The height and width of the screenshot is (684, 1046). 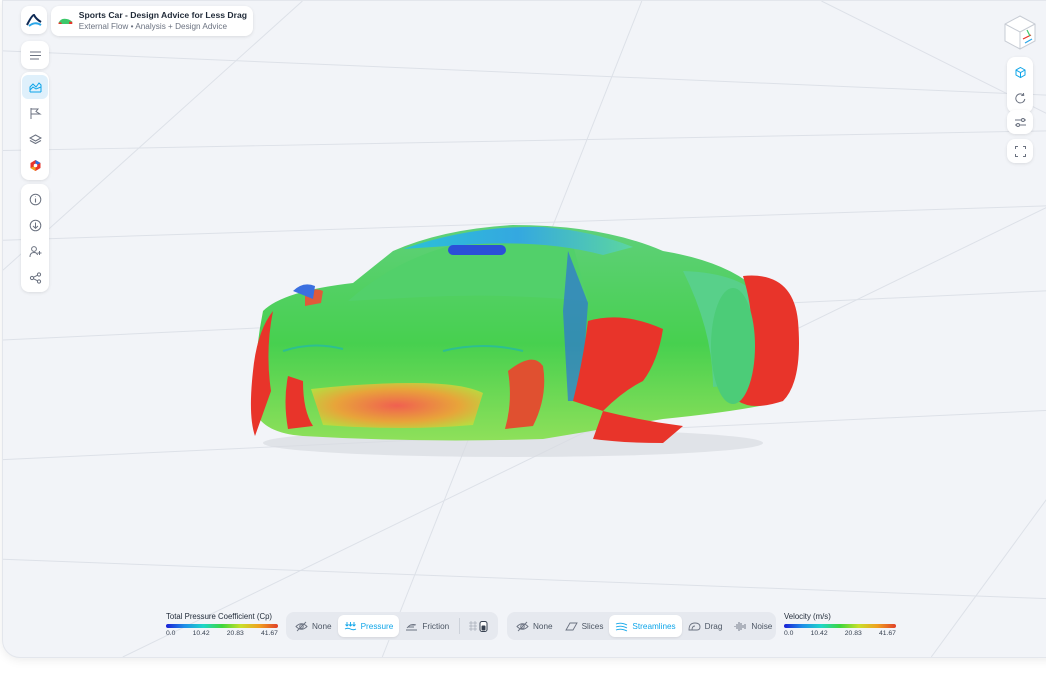 What do you see at coordinates (162, 15) in the screenshot?
I see `project-title: Sports Car - Design Advice for Less Drag` at bounding box center [162, 15].